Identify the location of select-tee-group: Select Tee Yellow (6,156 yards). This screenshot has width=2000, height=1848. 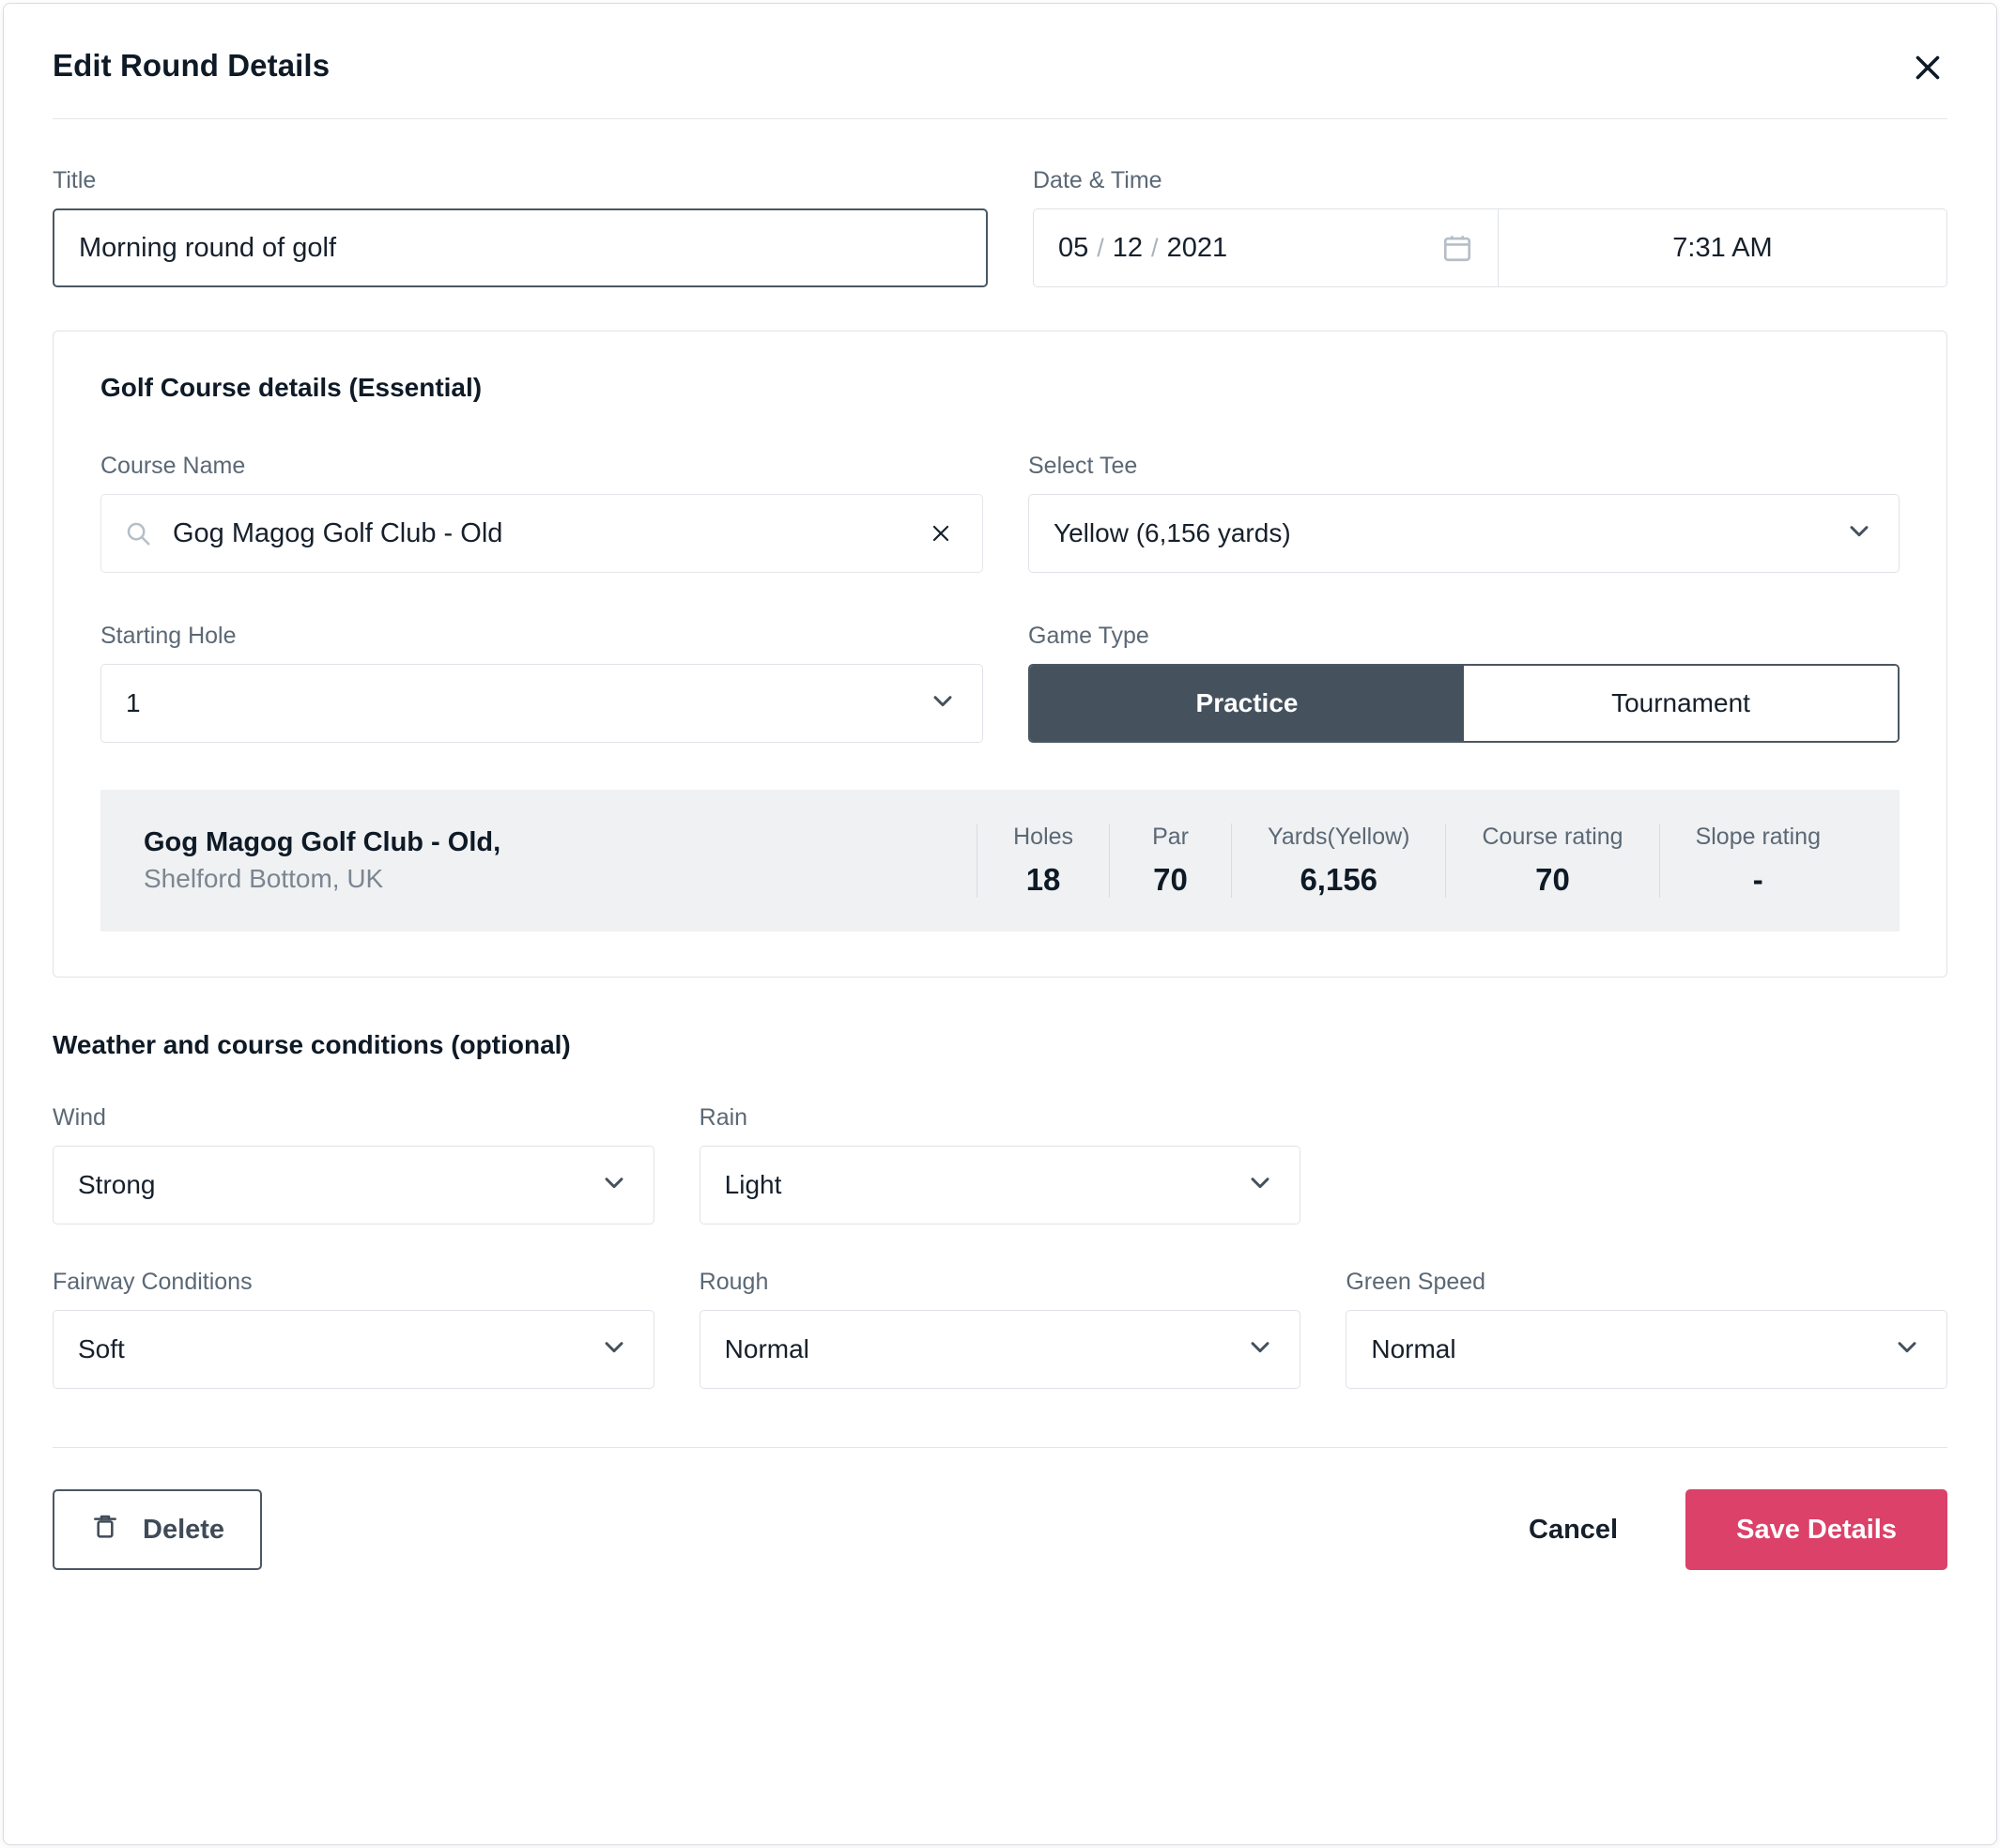
(1464, 513).